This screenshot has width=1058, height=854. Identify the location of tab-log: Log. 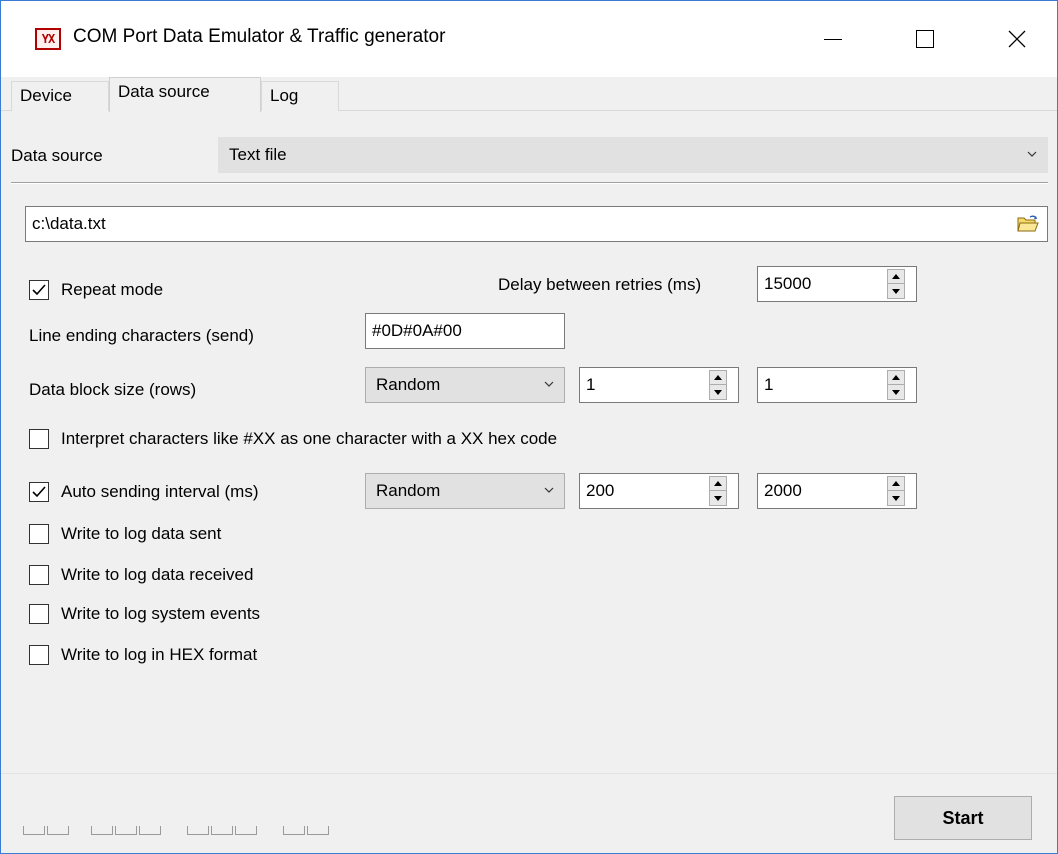
(300, 96).